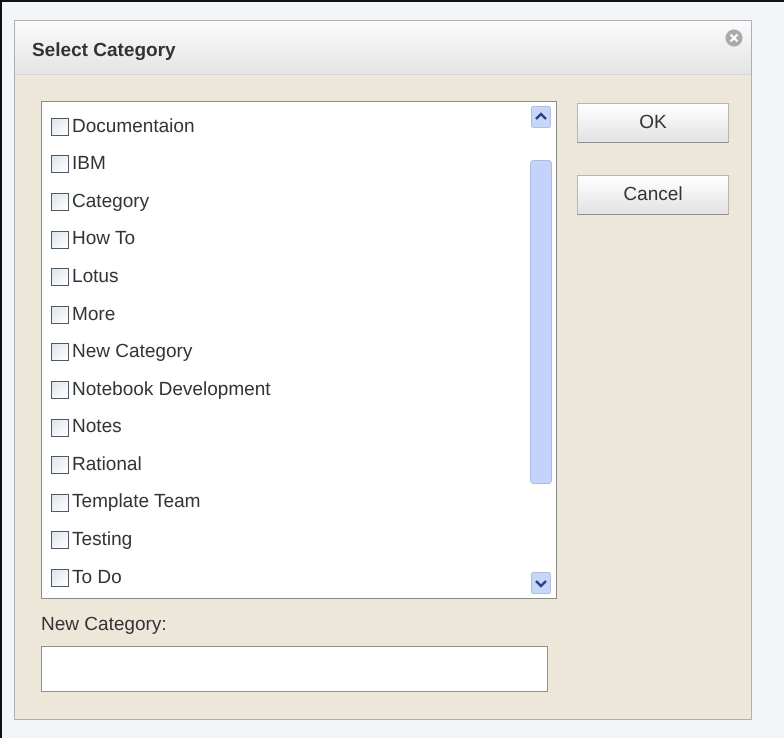 The image size is (784, 738). I want to click on category-label: Notes, so click(97, 427).